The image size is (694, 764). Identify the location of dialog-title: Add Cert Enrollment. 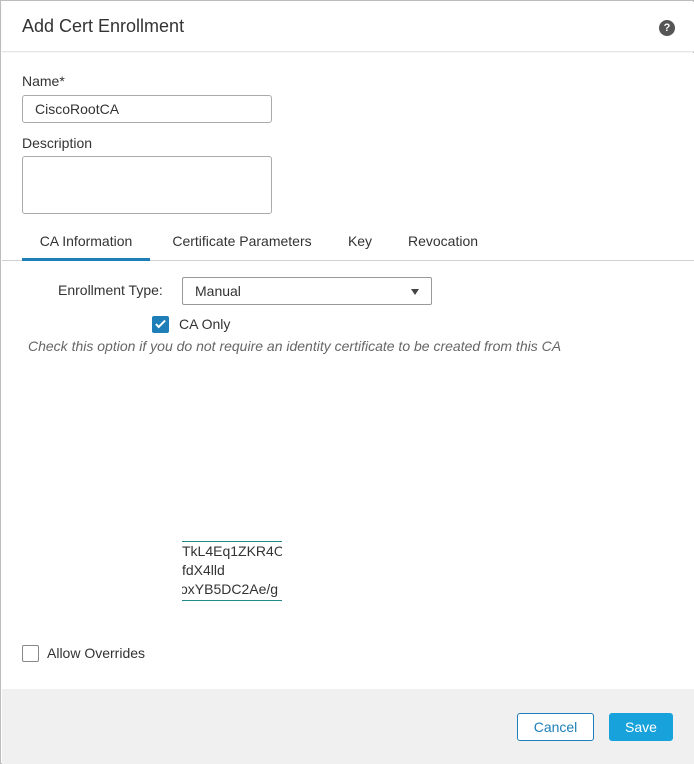
(103, 26).